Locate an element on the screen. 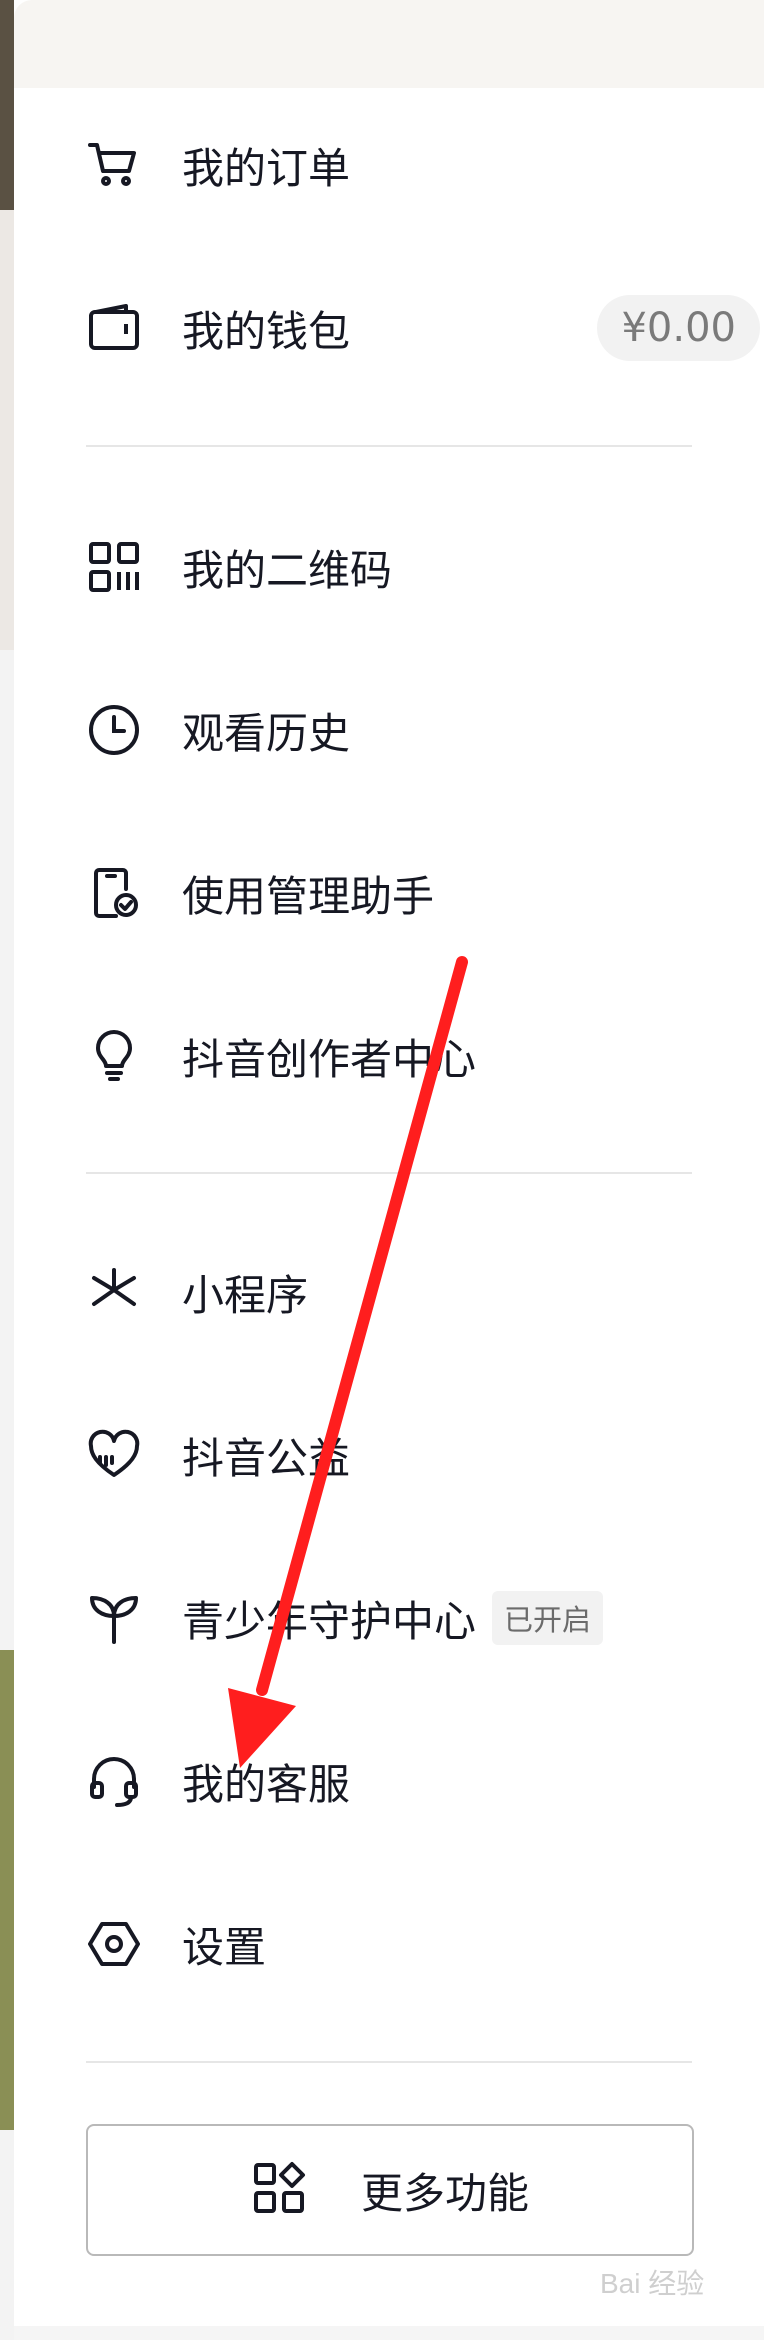 The width and height of the screenshot is (764, 2340). more-features-label: 更多功能 is located at coordinates (444, 2193).